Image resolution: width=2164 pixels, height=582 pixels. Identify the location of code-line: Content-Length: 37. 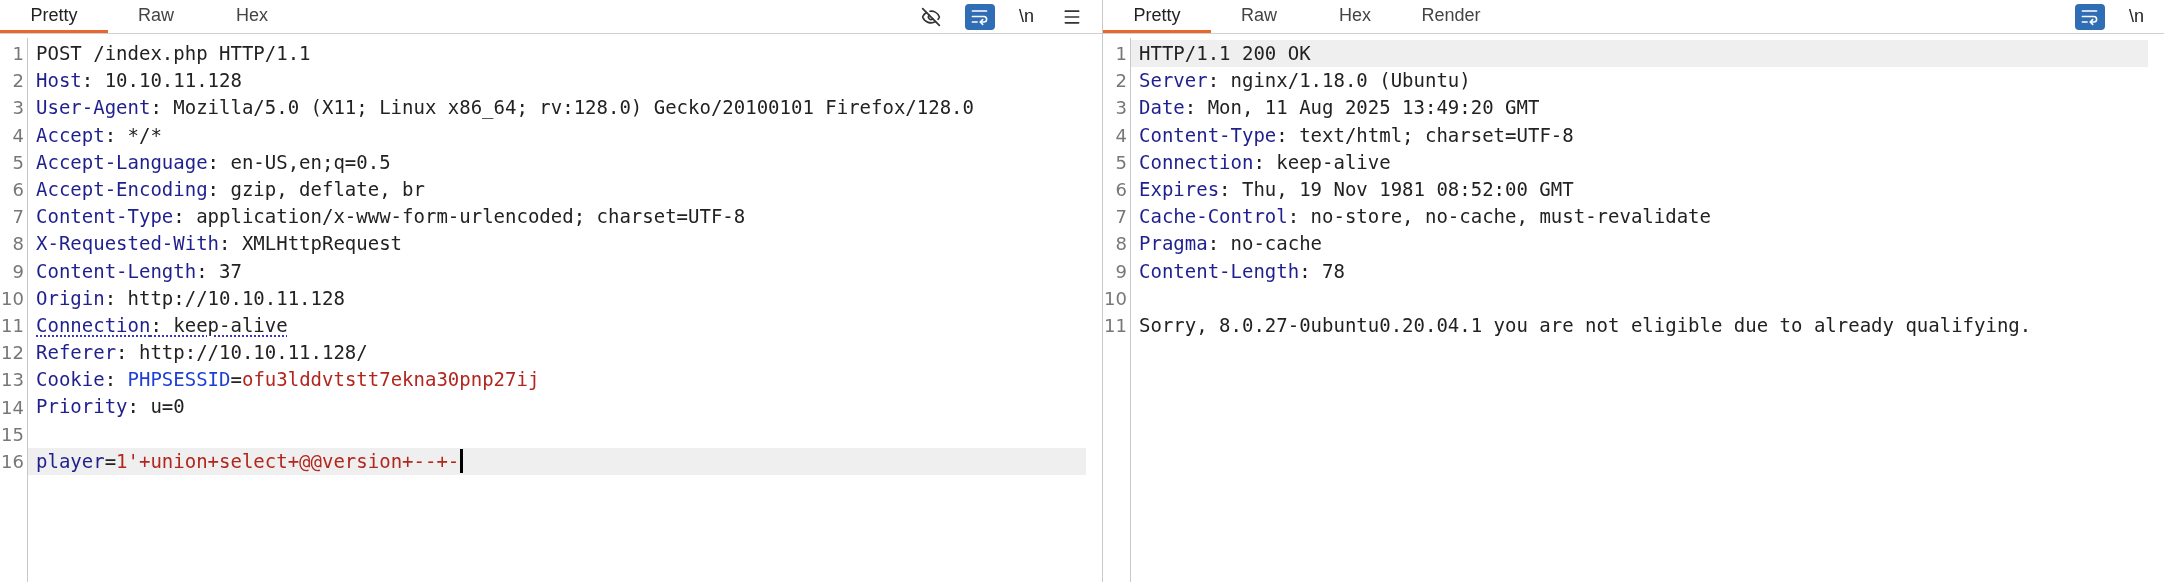
(139, 271).